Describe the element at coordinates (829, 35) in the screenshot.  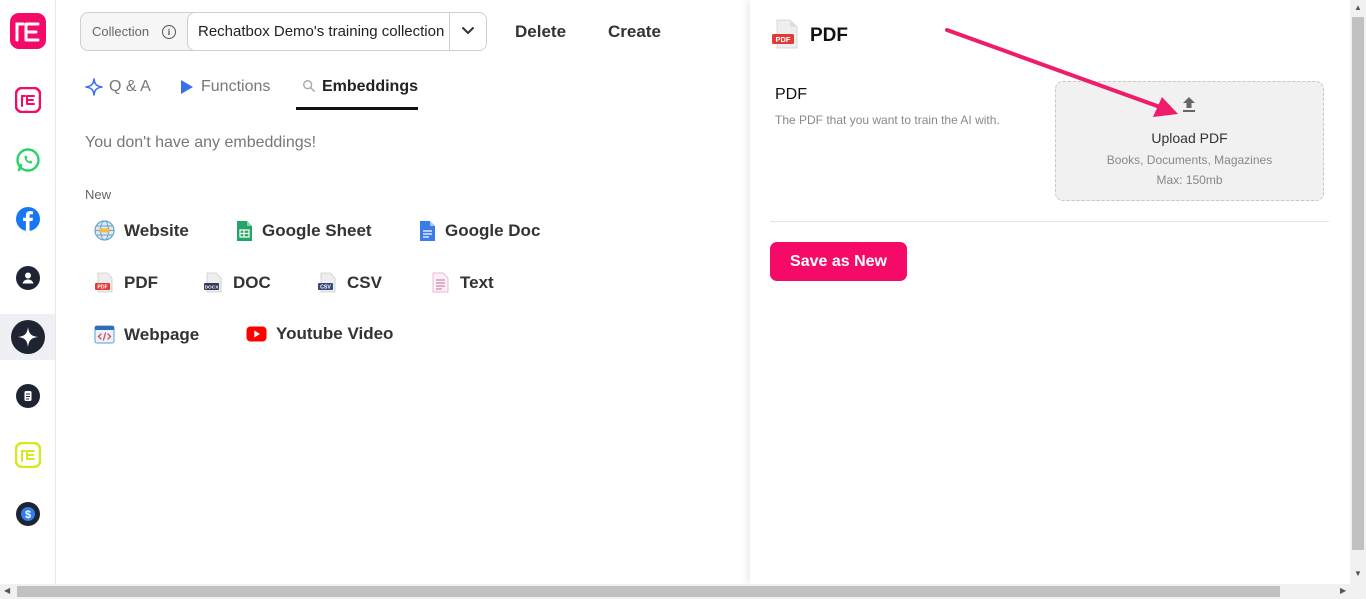
I see `panel-title: PDF` at that location.